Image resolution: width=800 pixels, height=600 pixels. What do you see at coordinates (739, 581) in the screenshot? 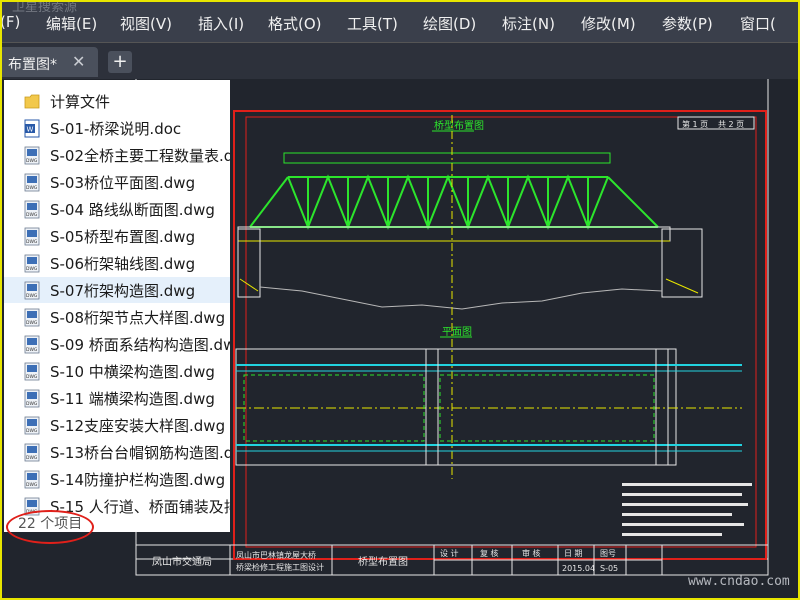
I see `watermark: www.cndao.com` at bounding box center [739, 581].